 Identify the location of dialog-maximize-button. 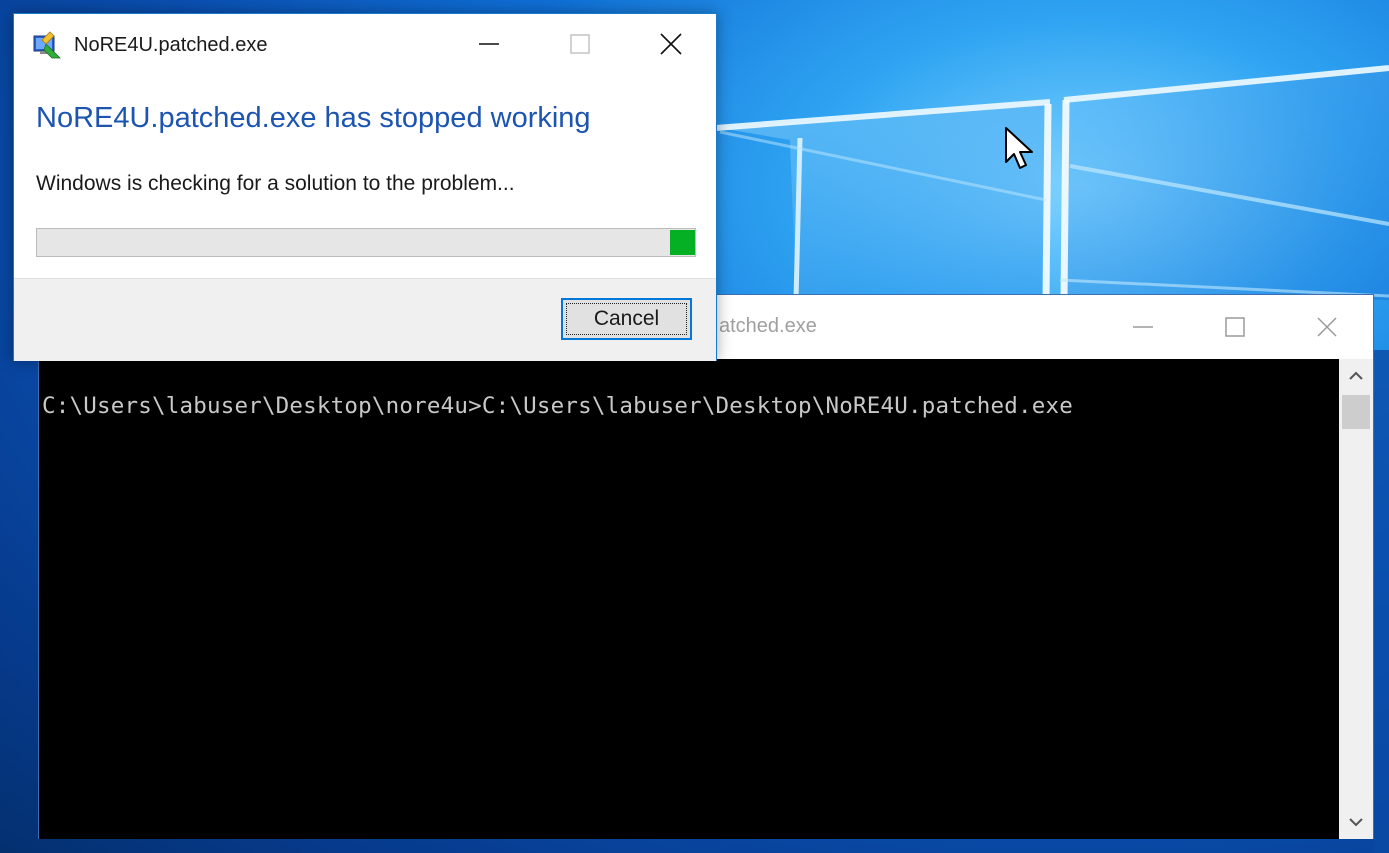
(579, 44).